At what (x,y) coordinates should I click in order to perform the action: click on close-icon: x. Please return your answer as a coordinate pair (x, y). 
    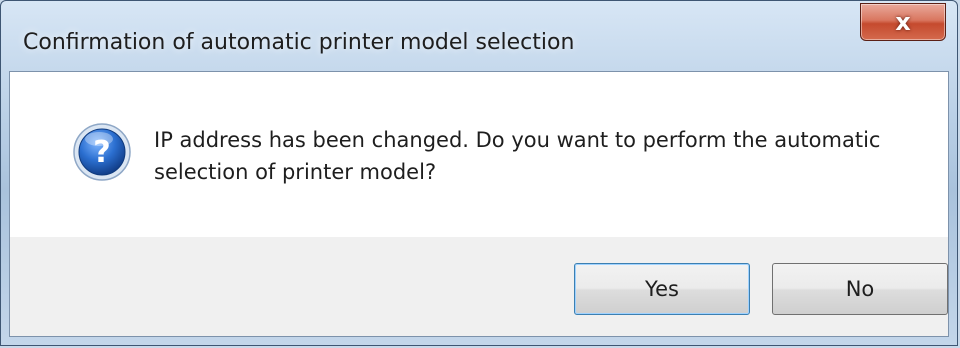
    Looking at the image, I should click on (903, 22).